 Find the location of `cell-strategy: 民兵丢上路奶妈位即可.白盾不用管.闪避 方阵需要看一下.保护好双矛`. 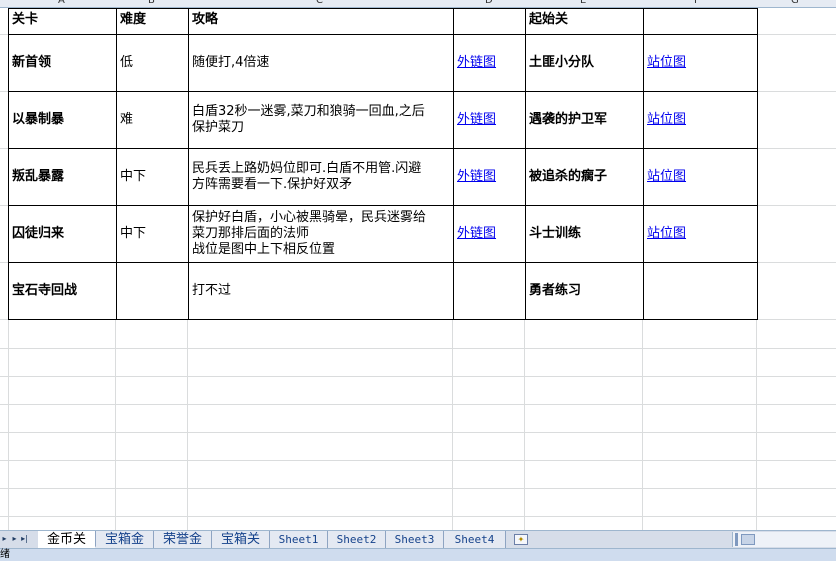

cell-strategy: 民兵丢上路奶妈位即可.白盾不用管.闪避 方阵需要看一下.保护好双矛 is located at coordinates (321, 177).